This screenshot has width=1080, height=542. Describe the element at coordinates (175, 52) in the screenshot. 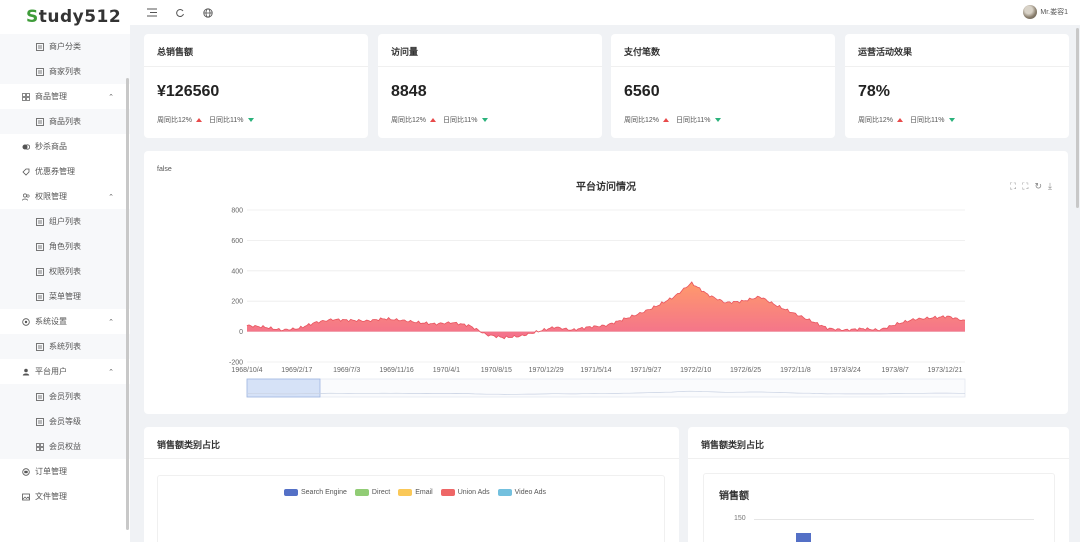

I see `stat-title: 总销售额` at that location.